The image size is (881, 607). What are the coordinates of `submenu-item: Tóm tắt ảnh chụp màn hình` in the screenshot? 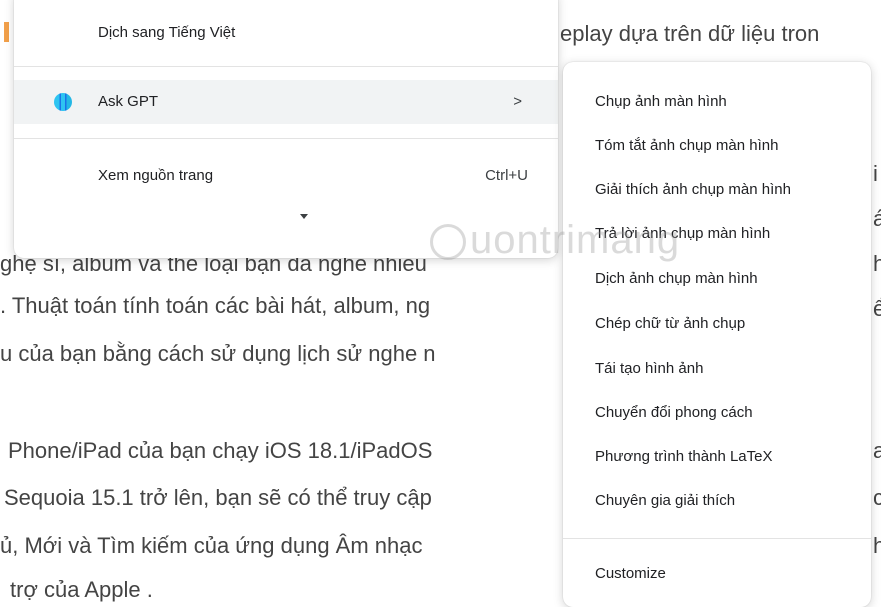 It's located at (717, 146).